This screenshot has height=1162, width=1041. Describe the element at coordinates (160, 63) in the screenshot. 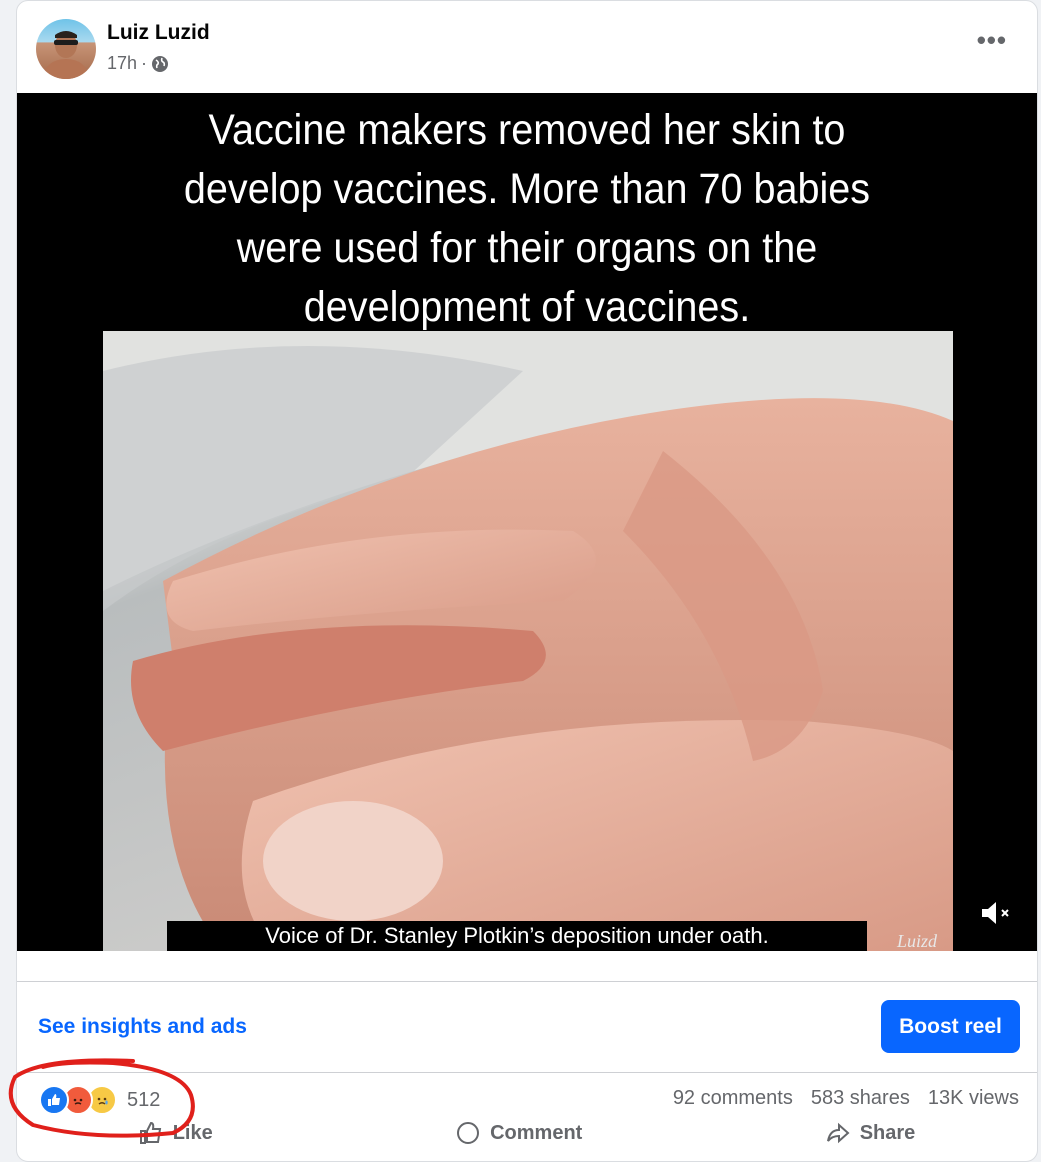

I see `globe-icon` at that location.